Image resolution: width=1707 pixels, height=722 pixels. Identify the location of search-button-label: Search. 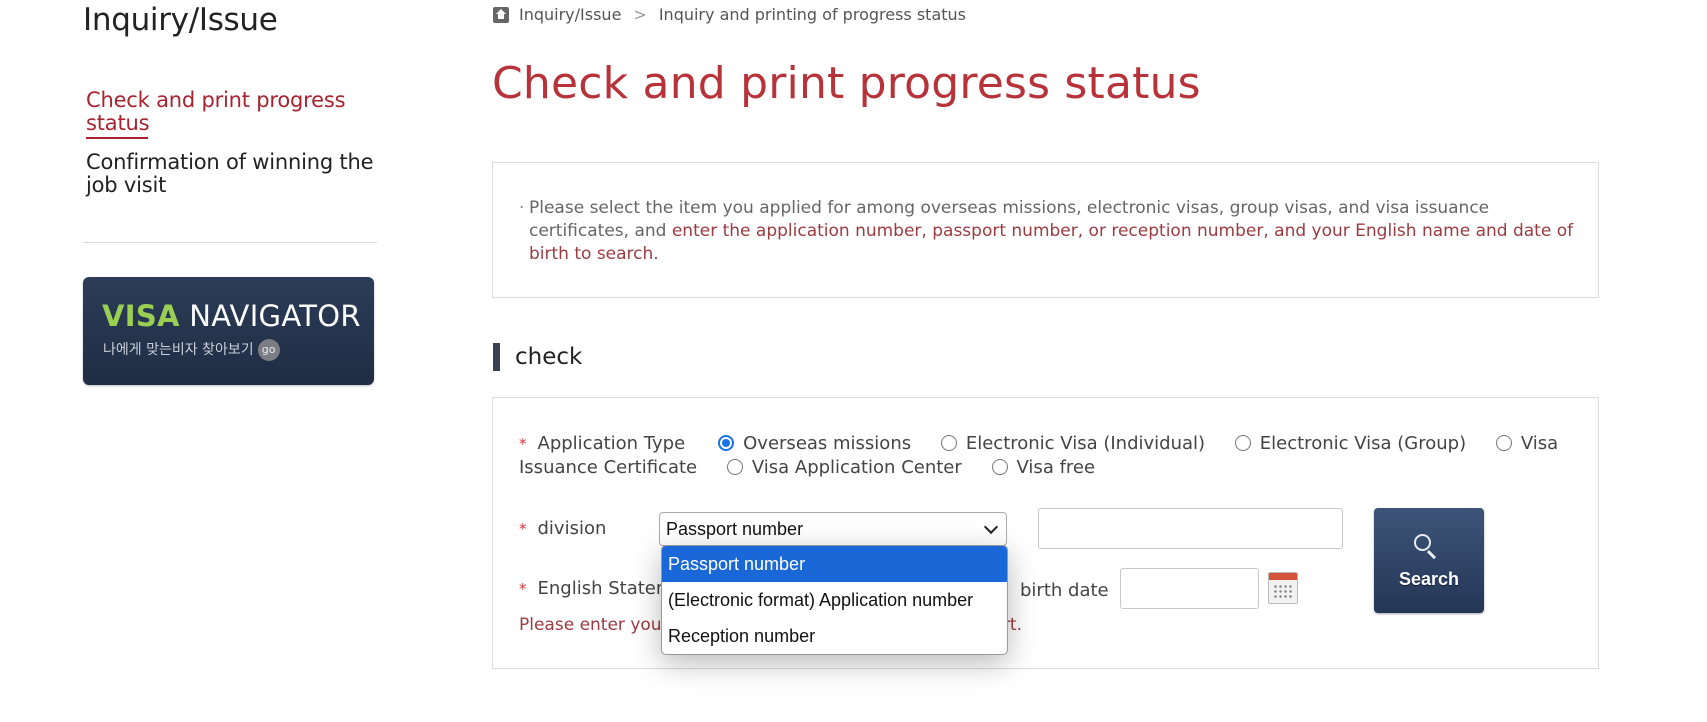
(1429, 579).